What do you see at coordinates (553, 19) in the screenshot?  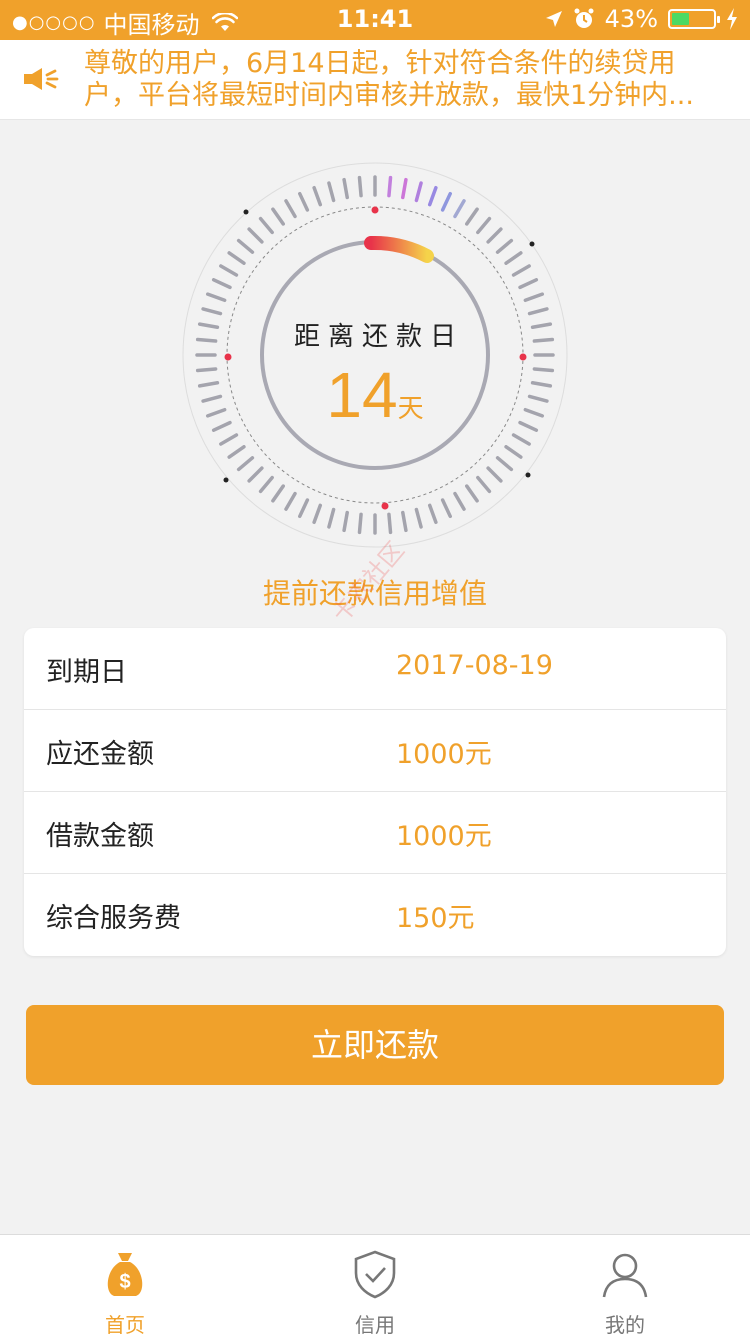 I see `location-arrow-icon` at bounding box center [553, 19].